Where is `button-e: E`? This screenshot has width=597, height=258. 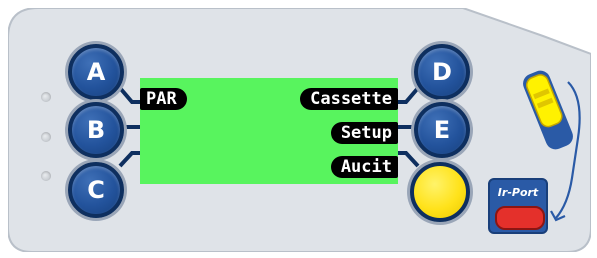 button-e: E is located at coordinates (442, 130).